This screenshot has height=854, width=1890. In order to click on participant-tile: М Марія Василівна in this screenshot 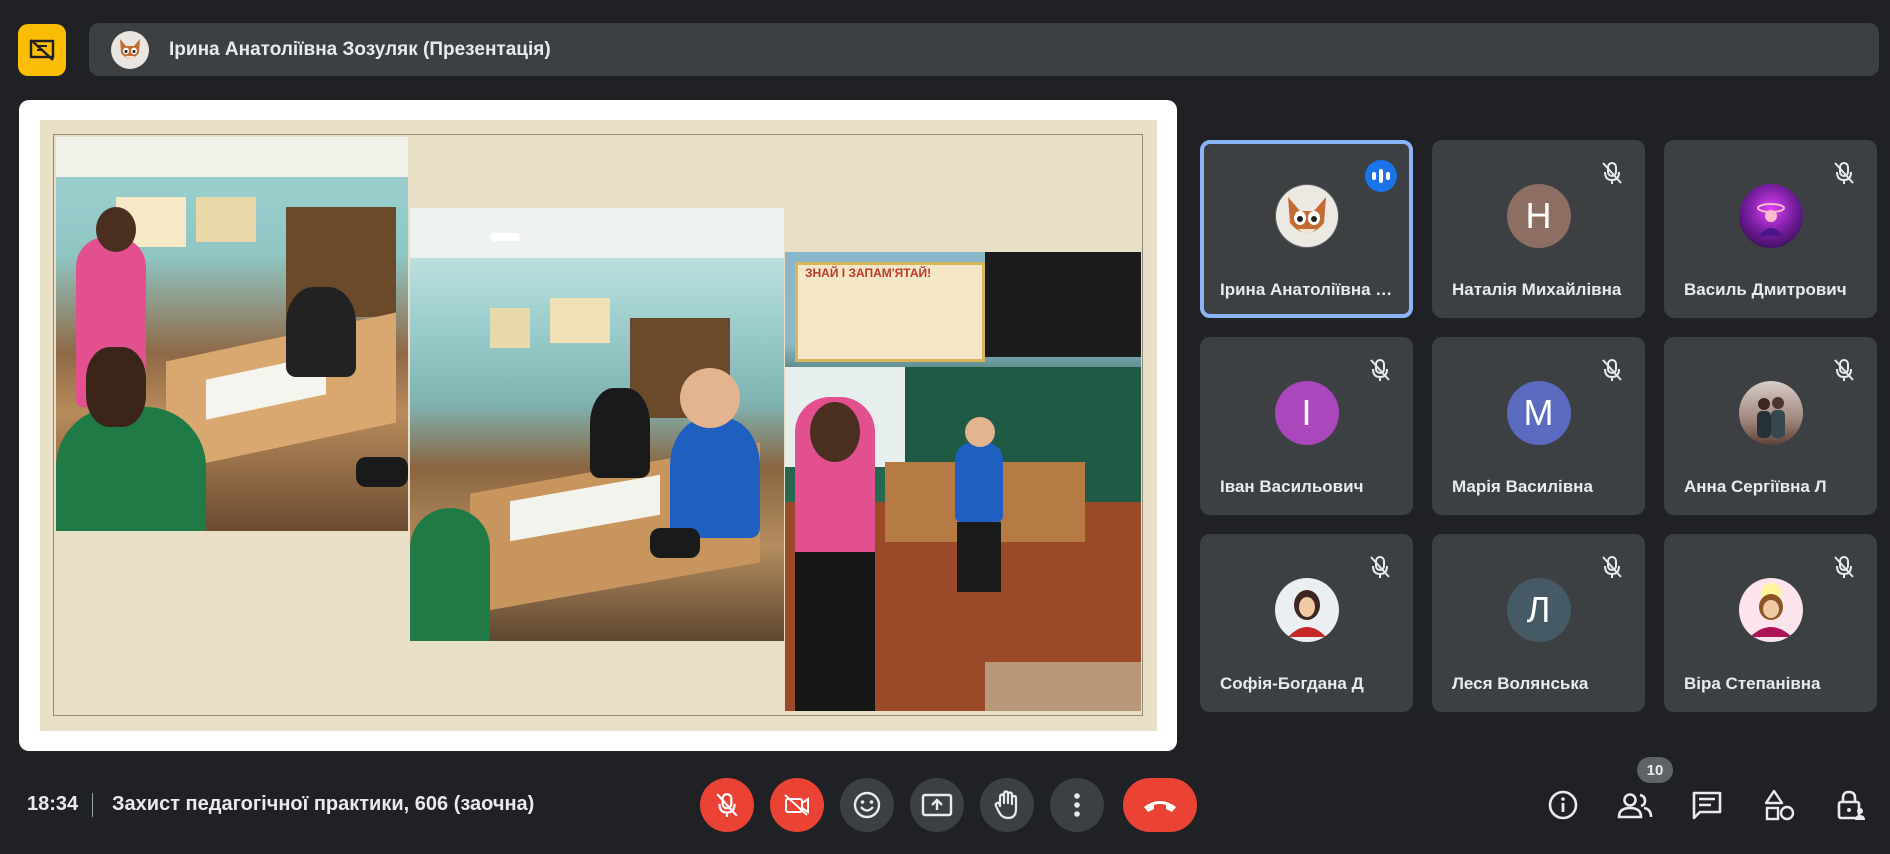, I will do `click(1538, 426)`.